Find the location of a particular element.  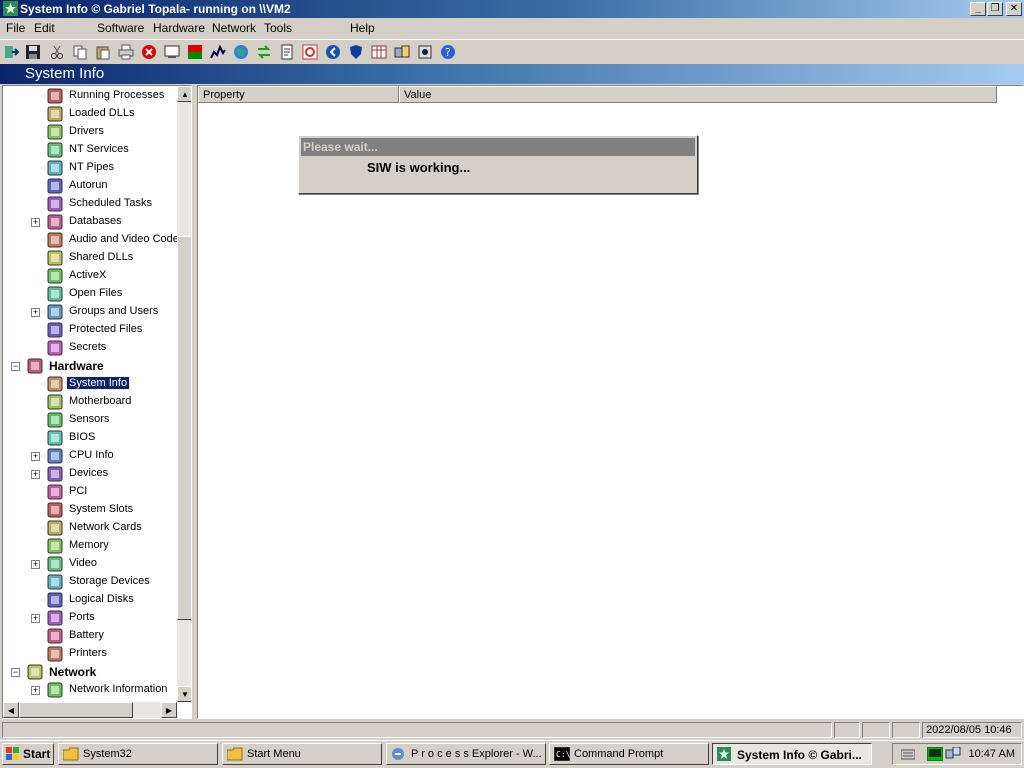

close-button: ✕ is located at coordinates (1014, 9).